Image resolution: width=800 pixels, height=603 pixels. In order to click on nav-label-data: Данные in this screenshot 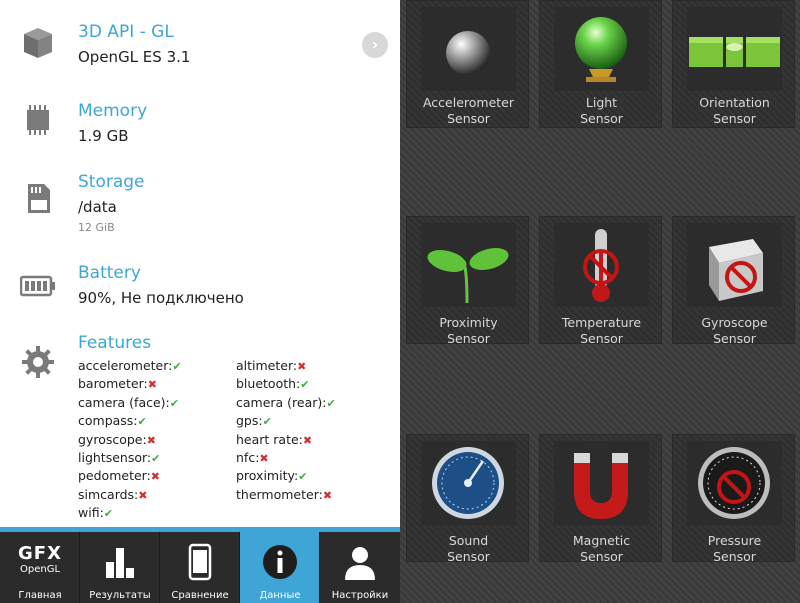, I will do `click(280, 595)`.